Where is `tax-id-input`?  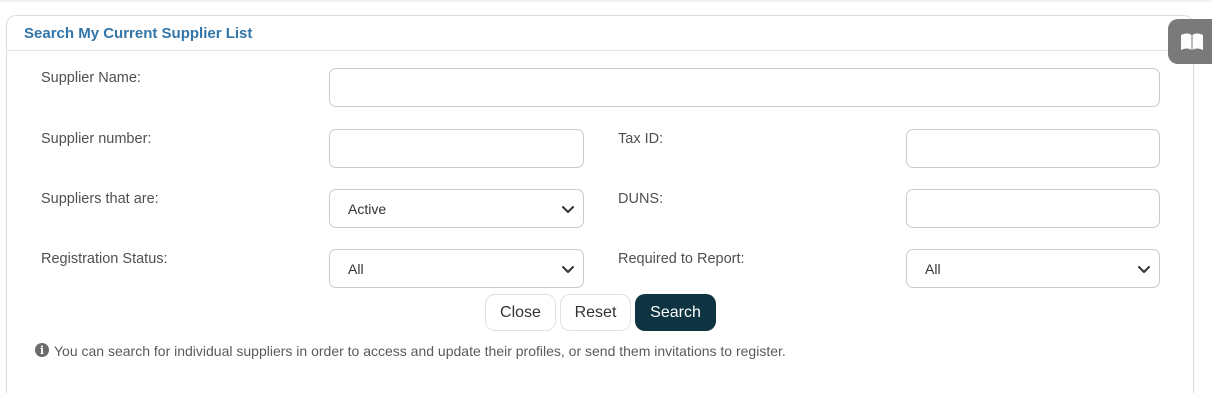 tax-id-input is located at coordinates (1033, 148).